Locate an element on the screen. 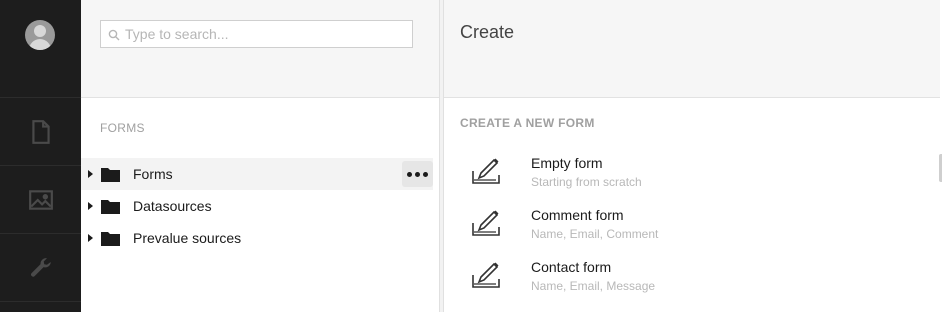  option-description: Name, Email, Comment is located at coordinates (595, 234).